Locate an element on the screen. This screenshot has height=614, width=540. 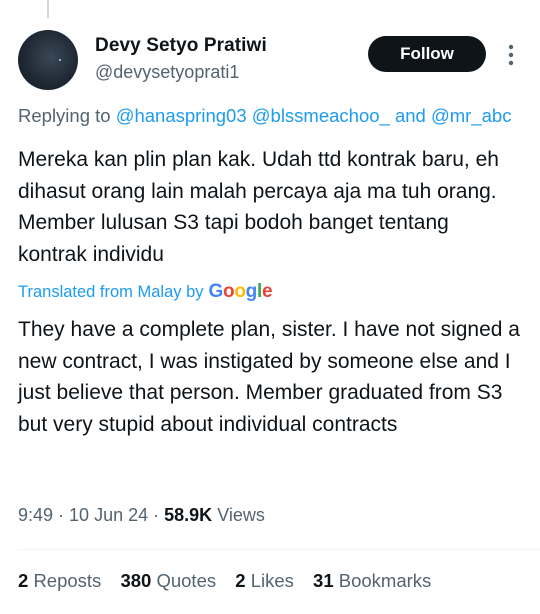
author-name: Devy Setyo Pratiwi is located at coordinates (181, 46).